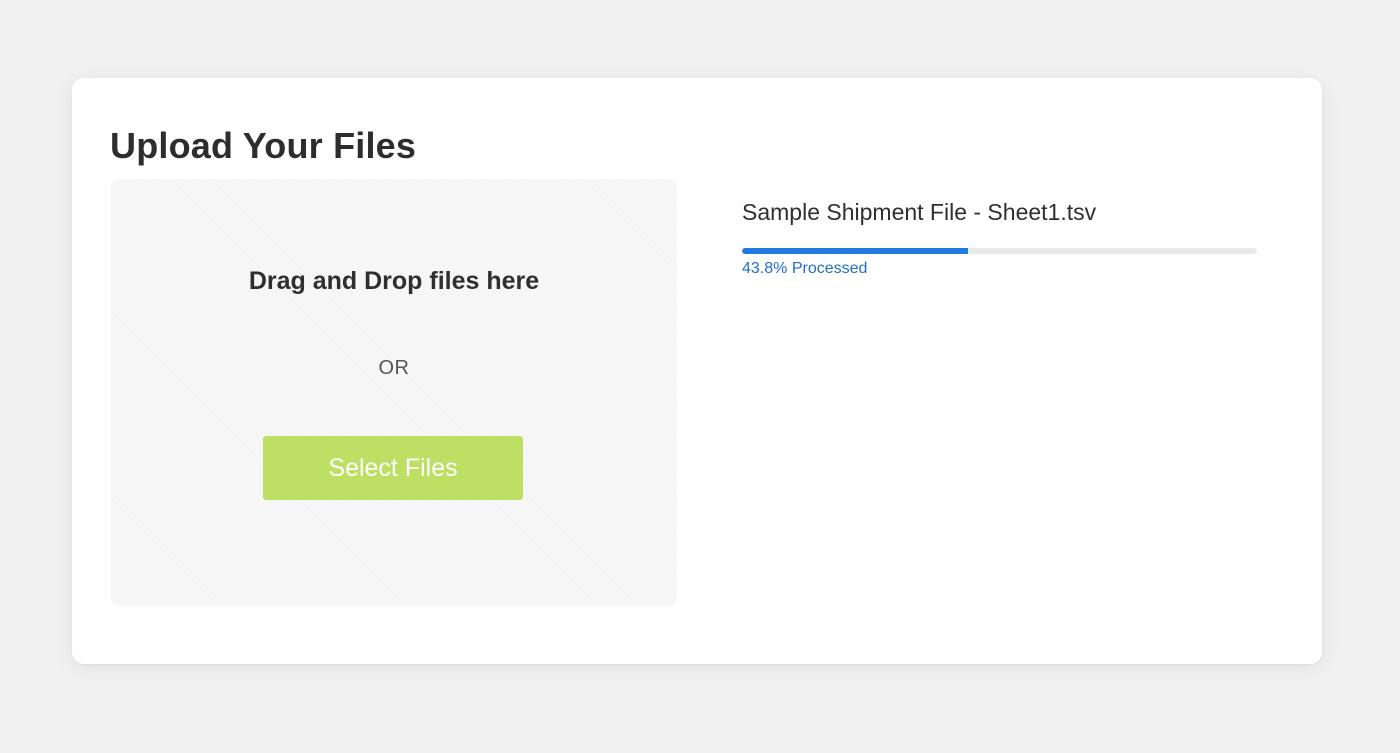 The height and width of the screenshot is (753, 1400). What do you see at coordinates (263, 145) in the screenshot?
I see `page-title: Upload Your Files` at bounding box center [263, 145].